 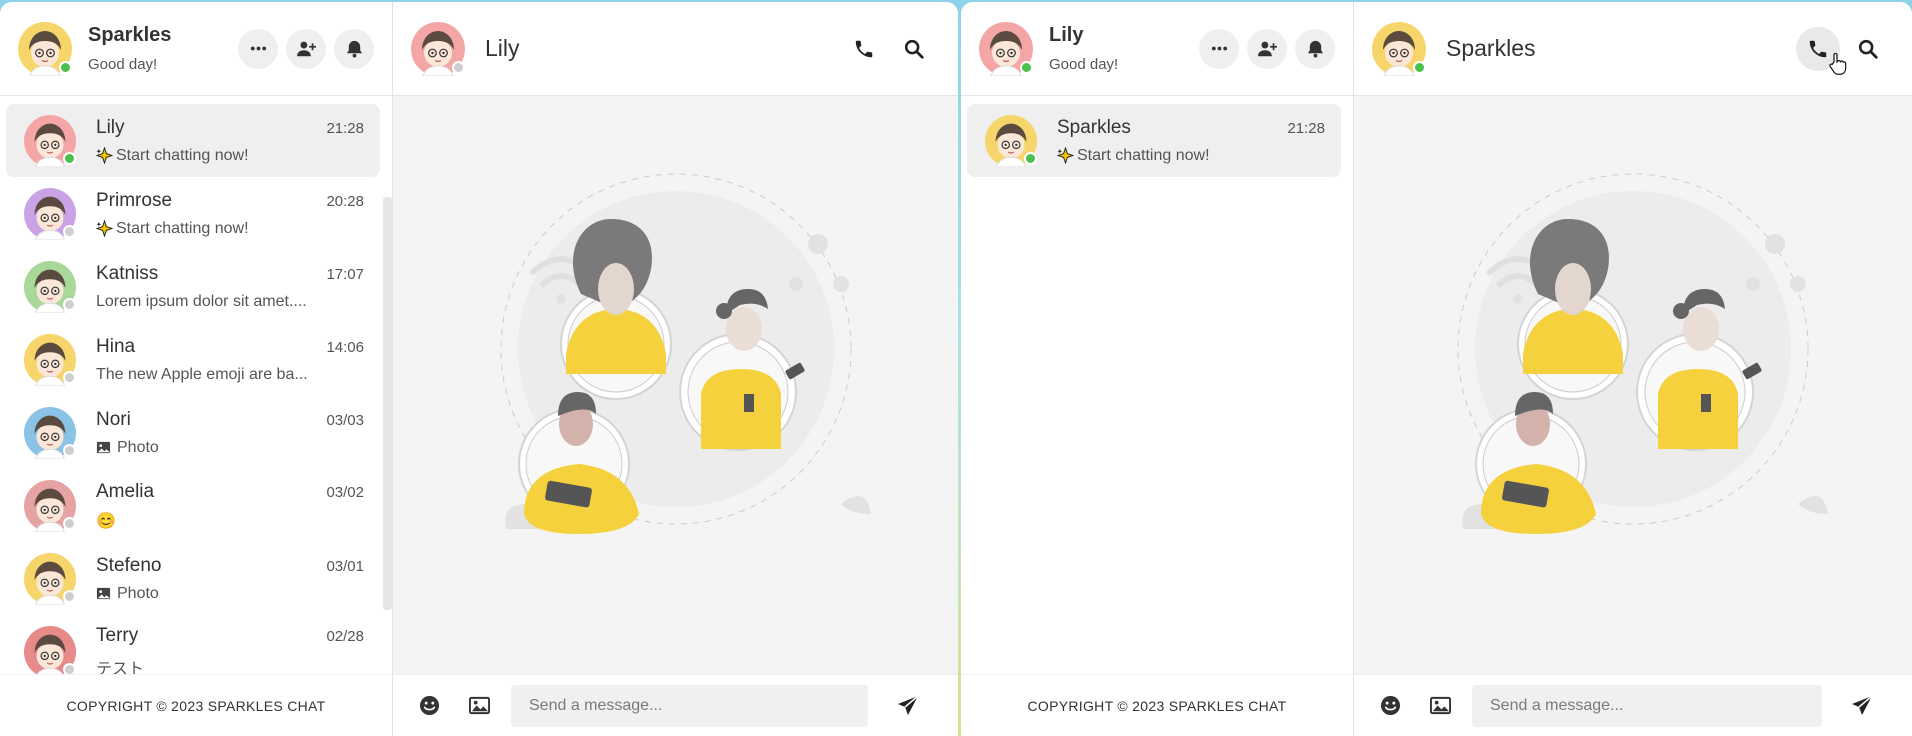 What do you see at coordinates (193, 140) in the screenshot?
I see `contact-item-lily: Lily 21:28 Start chatting now!` at bounding box center [193, 140].